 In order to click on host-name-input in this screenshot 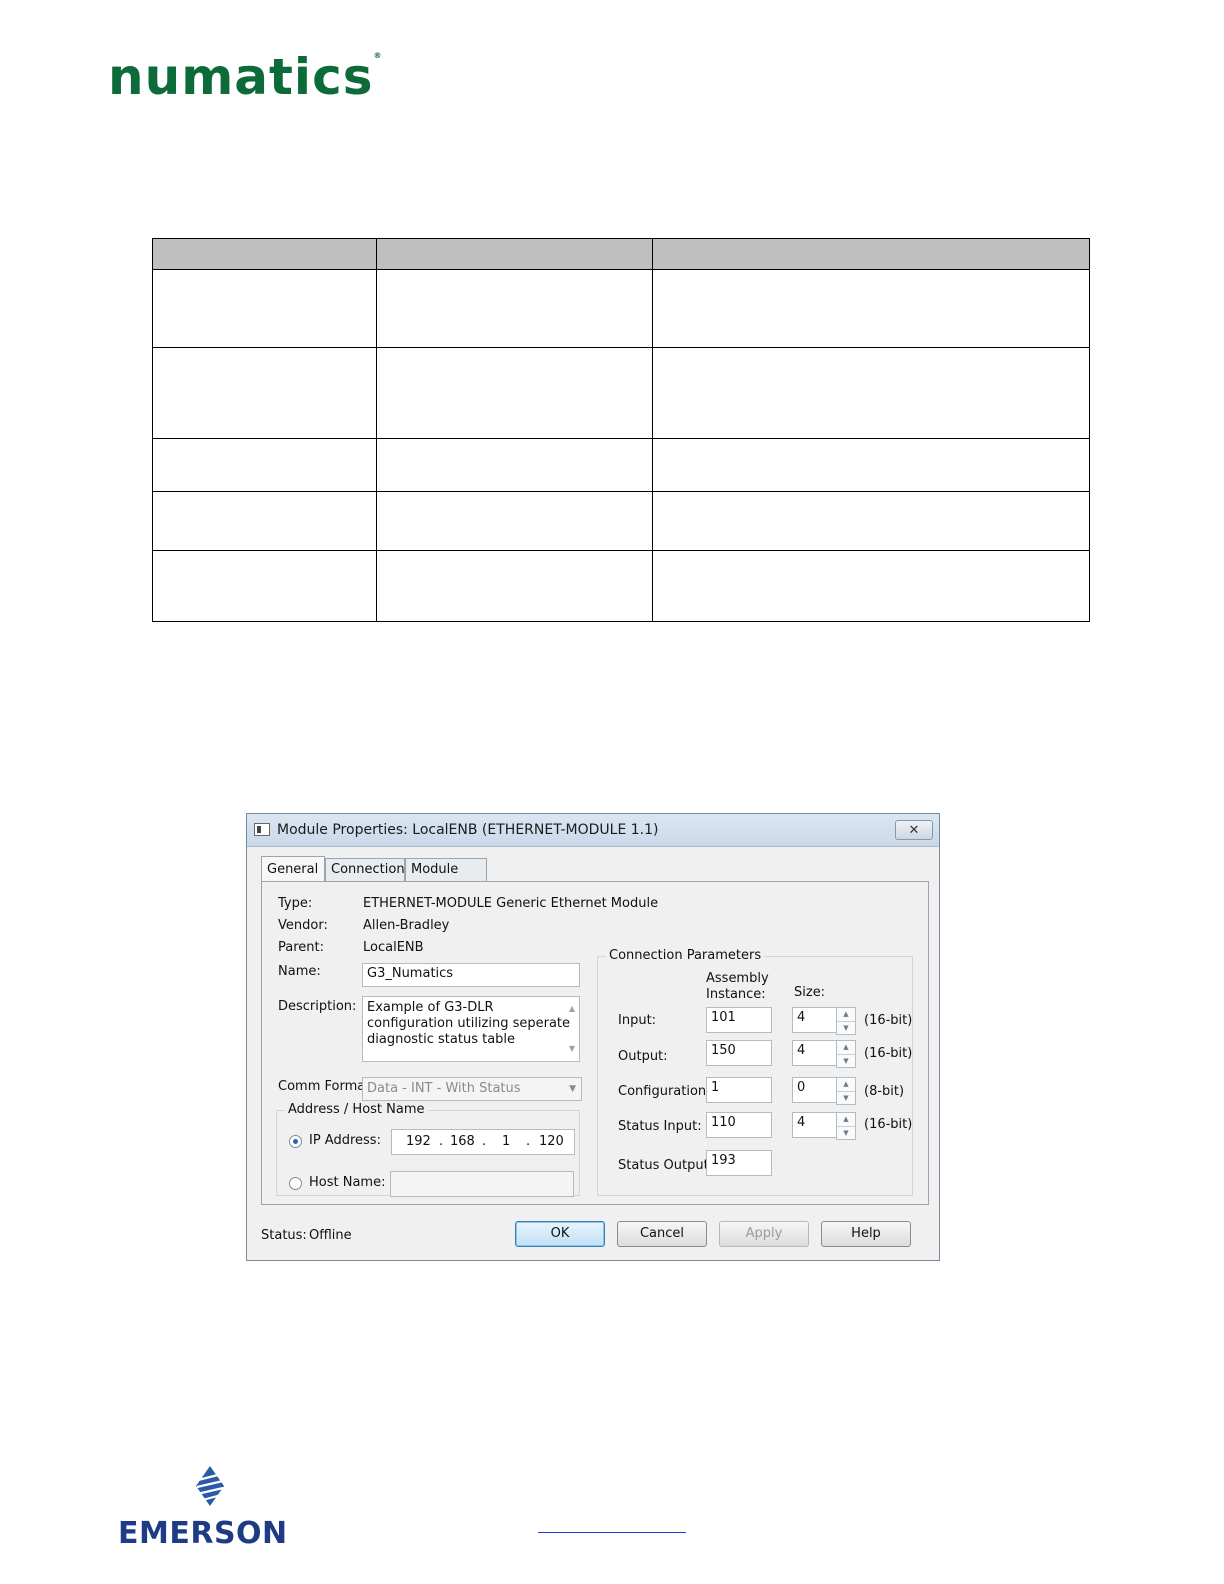, I will do `click(482, 1184)`.